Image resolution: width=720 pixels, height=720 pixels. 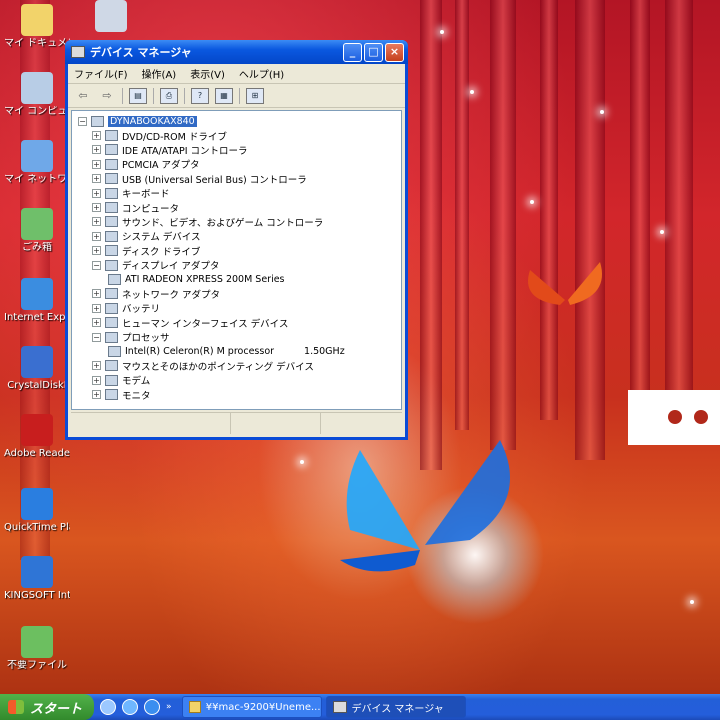 What do you see at coordinates (339, 707) in the screenshot?
I see `device-manager-icon` at bounding box center [339, 707].